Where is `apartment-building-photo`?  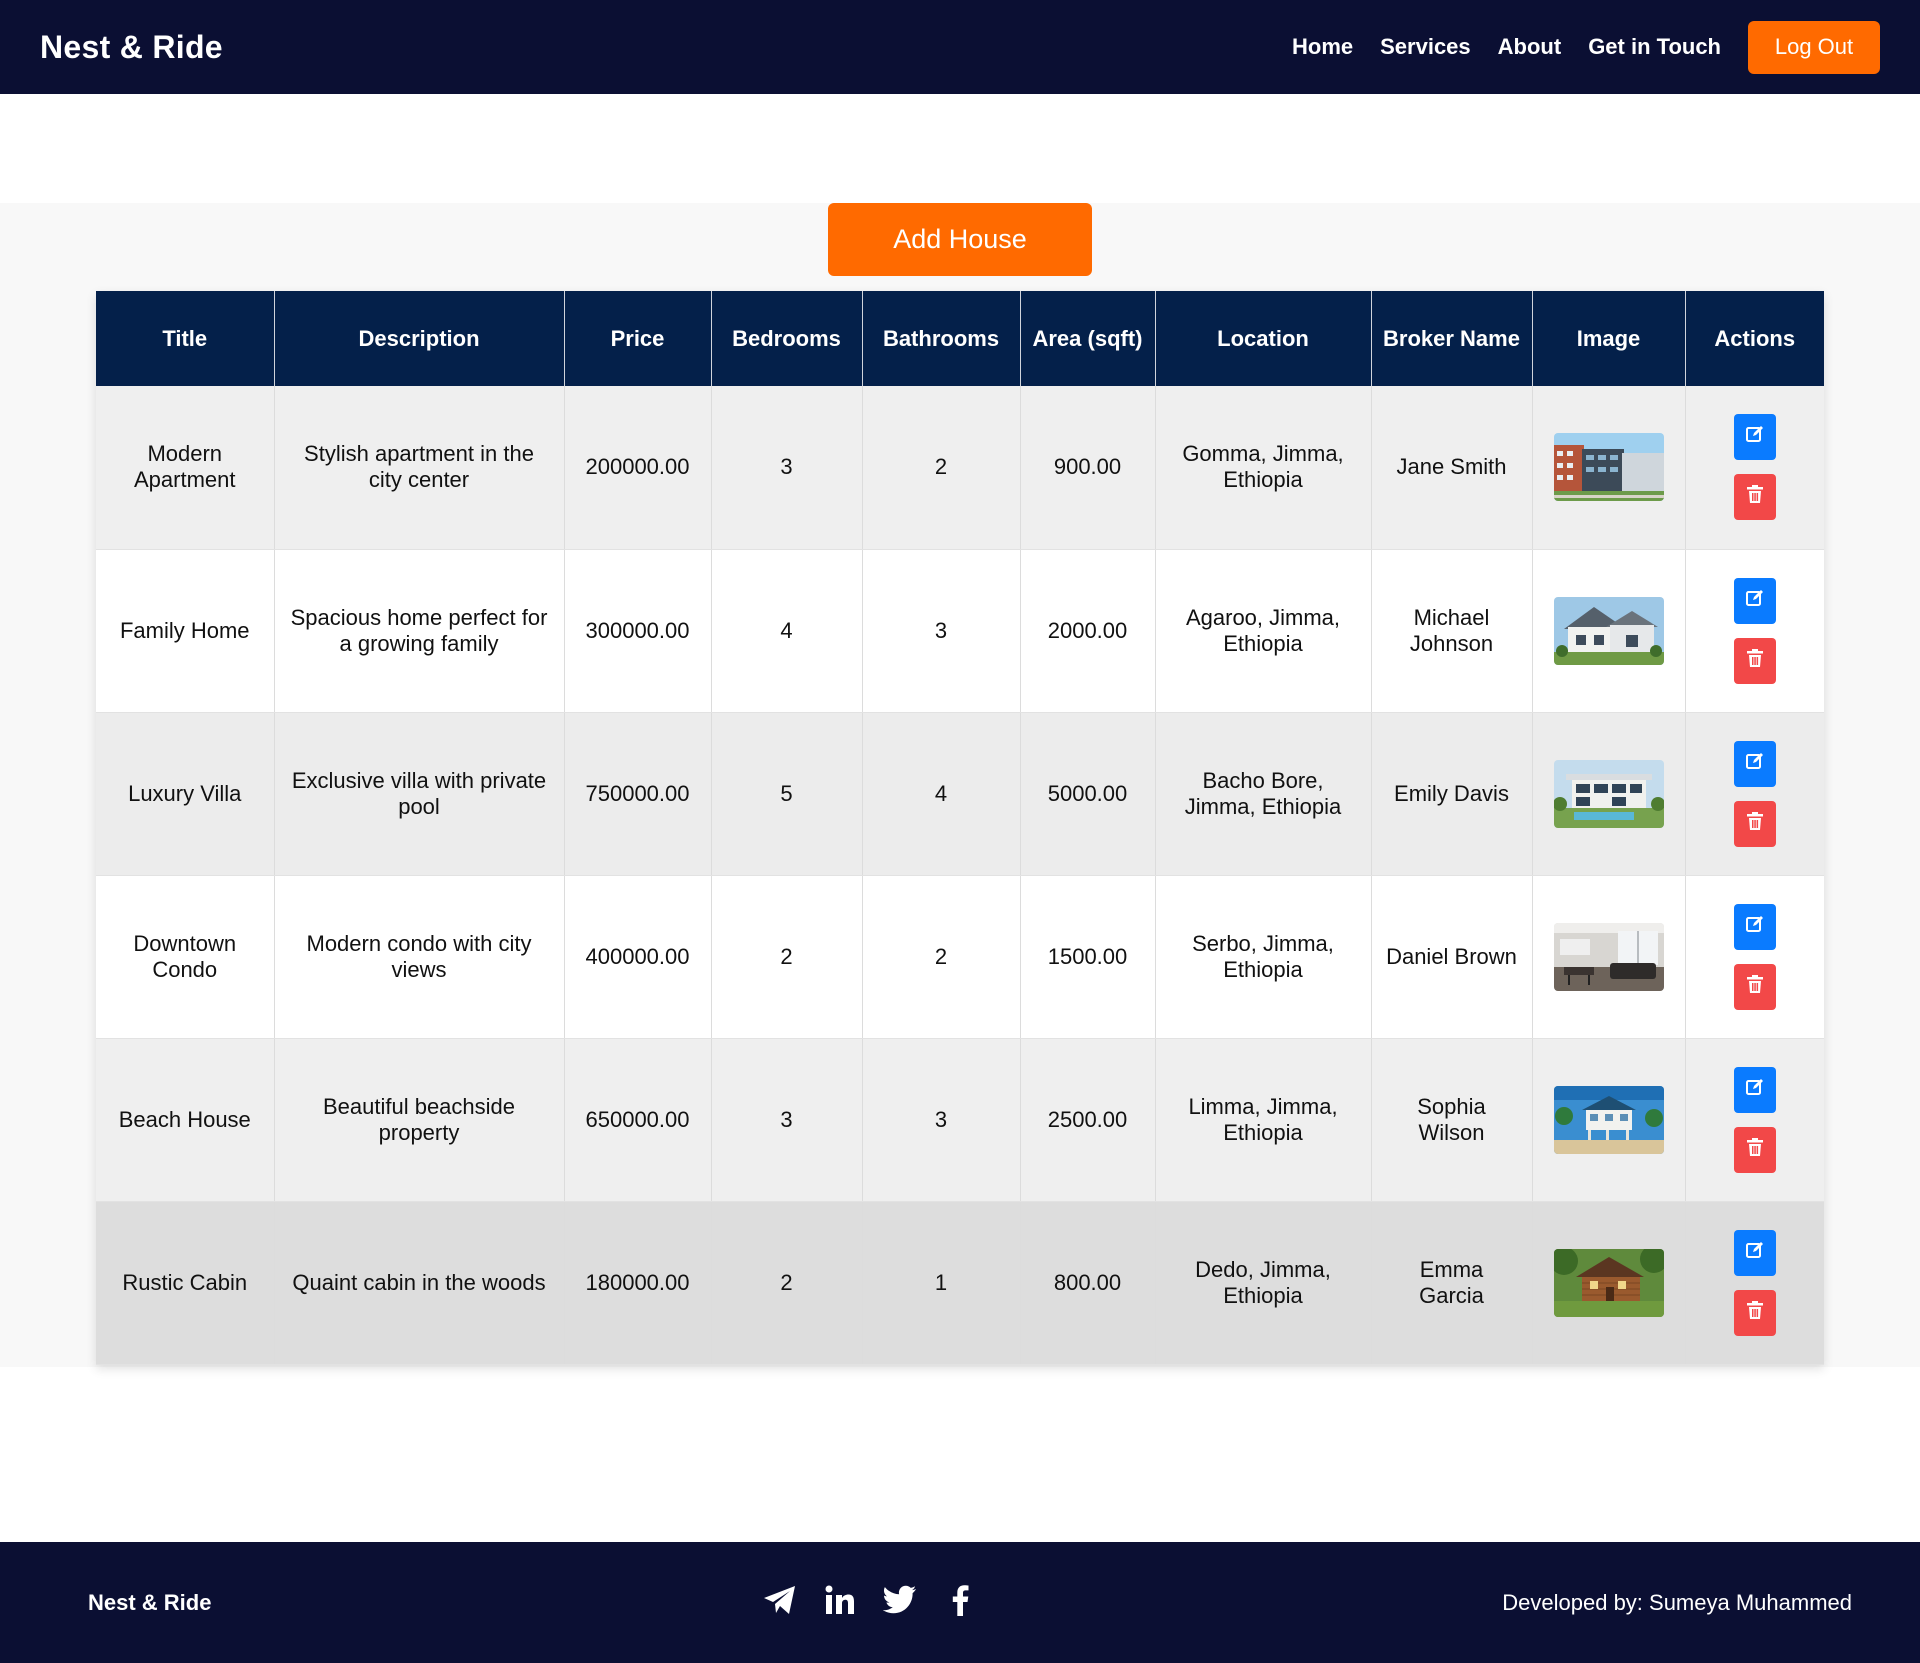
apartment-building-photo is located at coordinates (1609, 467).